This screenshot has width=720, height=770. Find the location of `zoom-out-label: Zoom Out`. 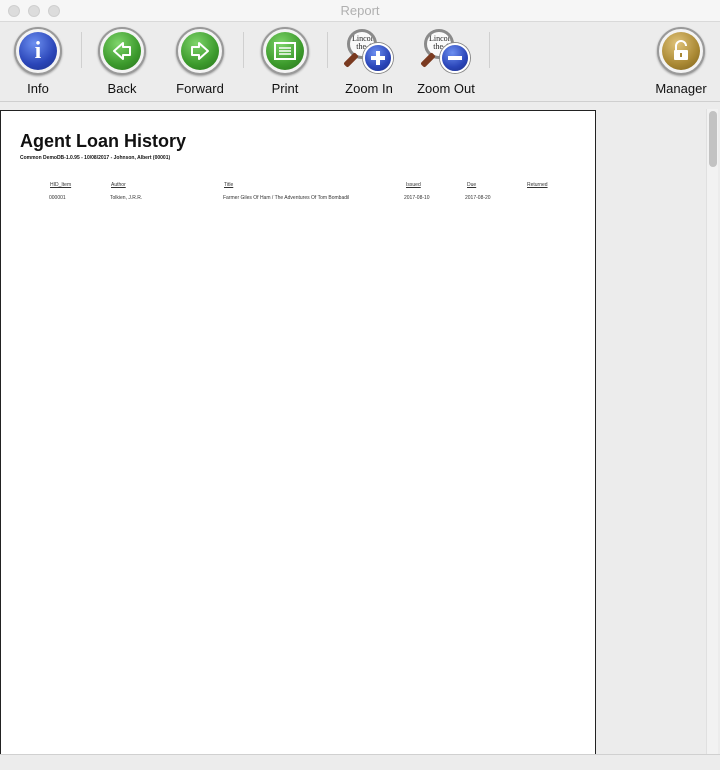

zoom-out-label: Zoom Out is located at coordinates (446, 88).